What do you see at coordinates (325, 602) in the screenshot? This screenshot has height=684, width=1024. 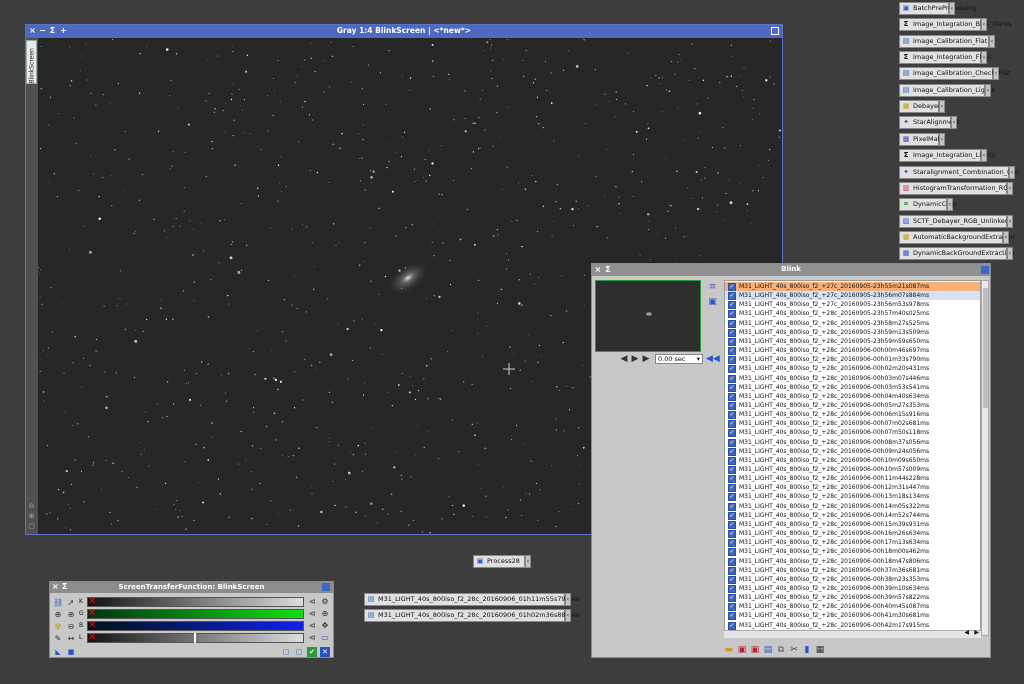 I see `options-k-icon: ⚙` at bounding box center [325, 602].